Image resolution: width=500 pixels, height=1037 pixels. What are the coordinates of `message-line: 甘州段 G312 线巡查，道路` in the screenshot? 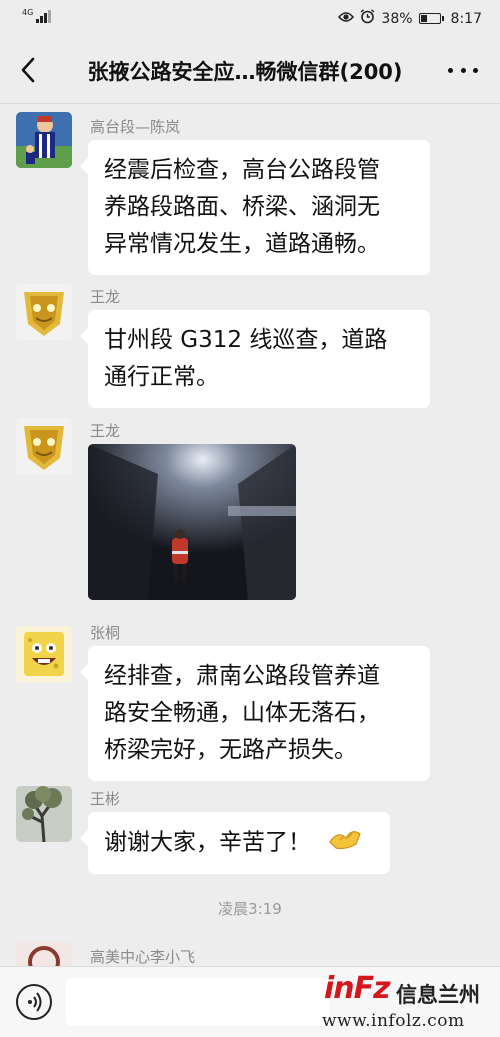 It's located at (246, 340).